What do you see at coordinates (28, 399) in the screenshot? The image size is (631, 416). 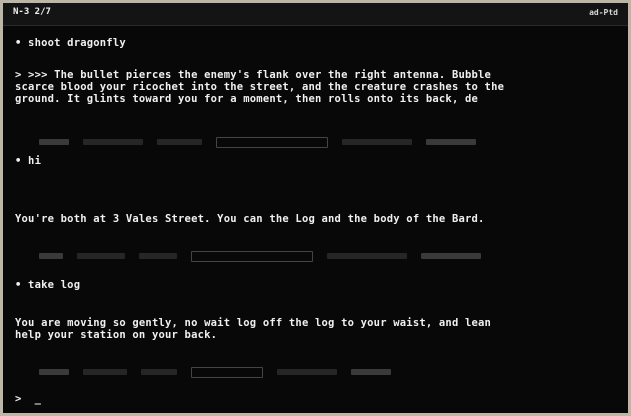 I see `command-input: > _` at bounding box center [28, 399].